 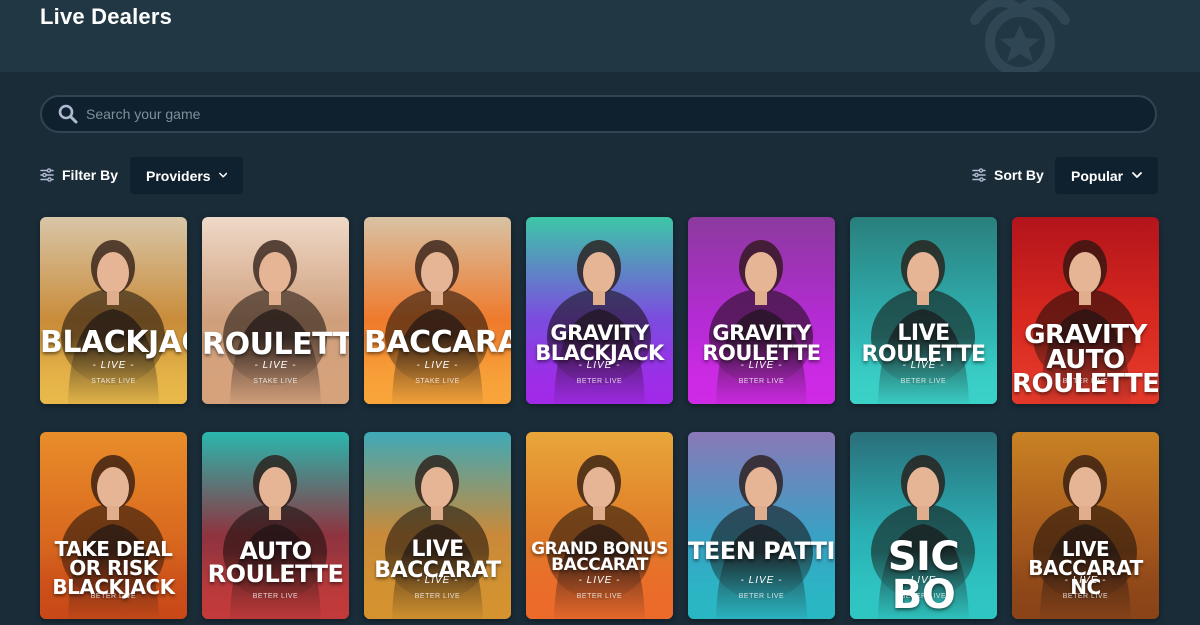 I want to click on game-card: AUTO ROULETTE BETER LIVE, so click(x=275, y=525).